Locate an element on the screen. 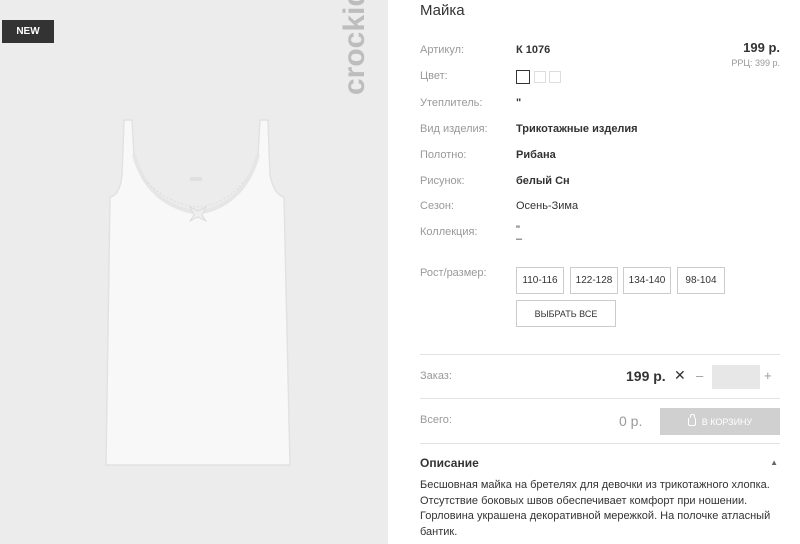 The height and width of the screenshot is (544, 800). type-row: Вид изделия: Трикотажные изделия is located at coordinates (600, 132).